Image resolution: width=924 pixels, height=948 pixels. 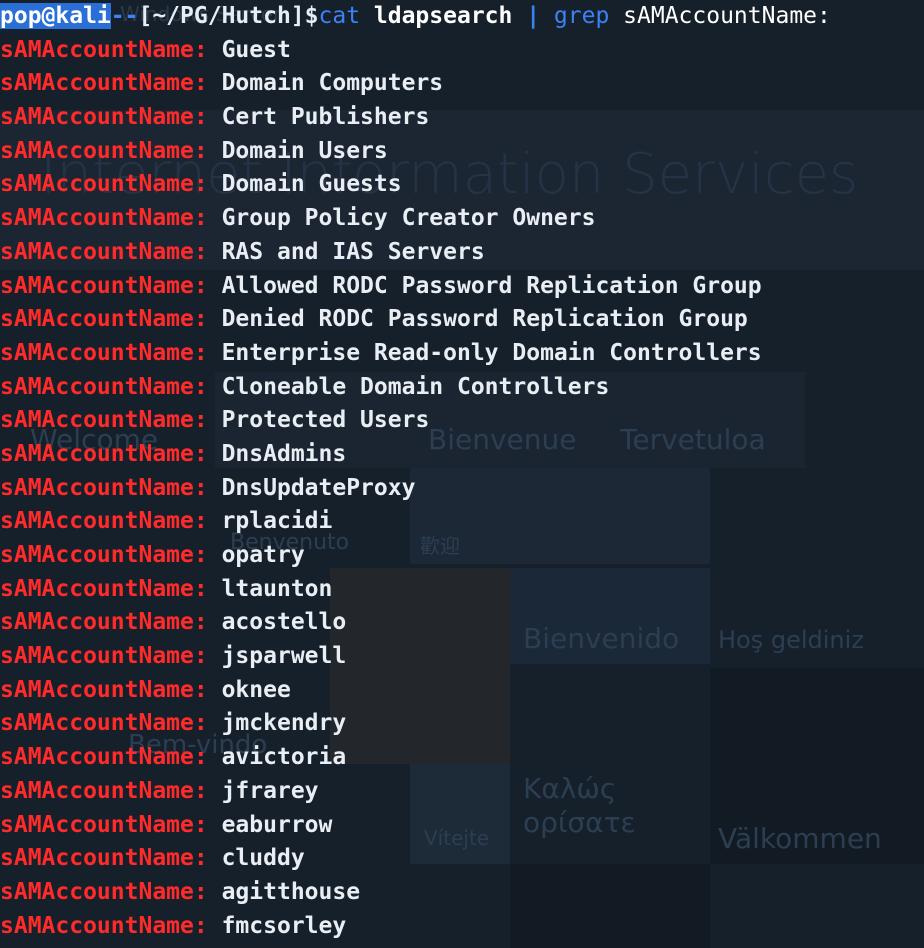 I want to click on account-name: Cloneable Domain Controllers, so click(x=415, y=386).